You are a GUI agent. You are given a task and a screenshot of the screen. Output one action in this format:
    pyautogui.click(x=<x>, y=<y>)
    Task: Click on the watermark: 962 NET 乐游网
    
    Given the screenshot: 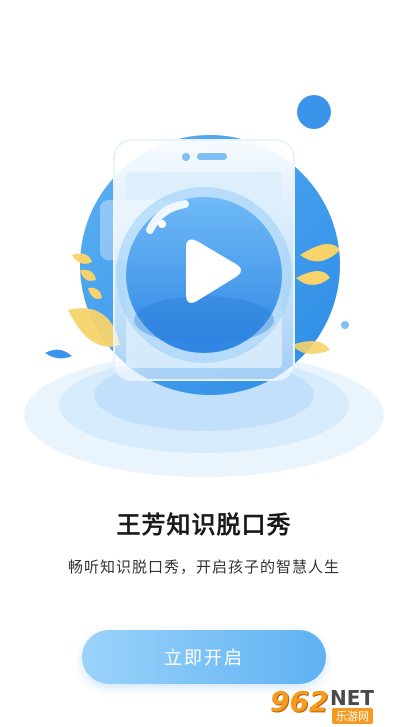 What is the action you would take?
    pyautogui.click(x=336, y=703)
    